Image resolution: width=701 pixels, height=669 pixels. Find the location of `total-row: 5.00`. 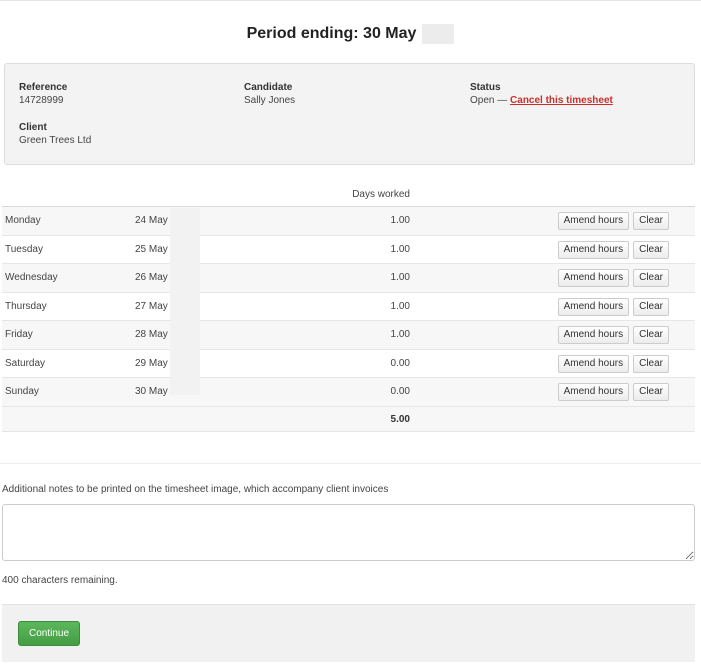

total-row: 5.00 is located at coordinates (348, 419).